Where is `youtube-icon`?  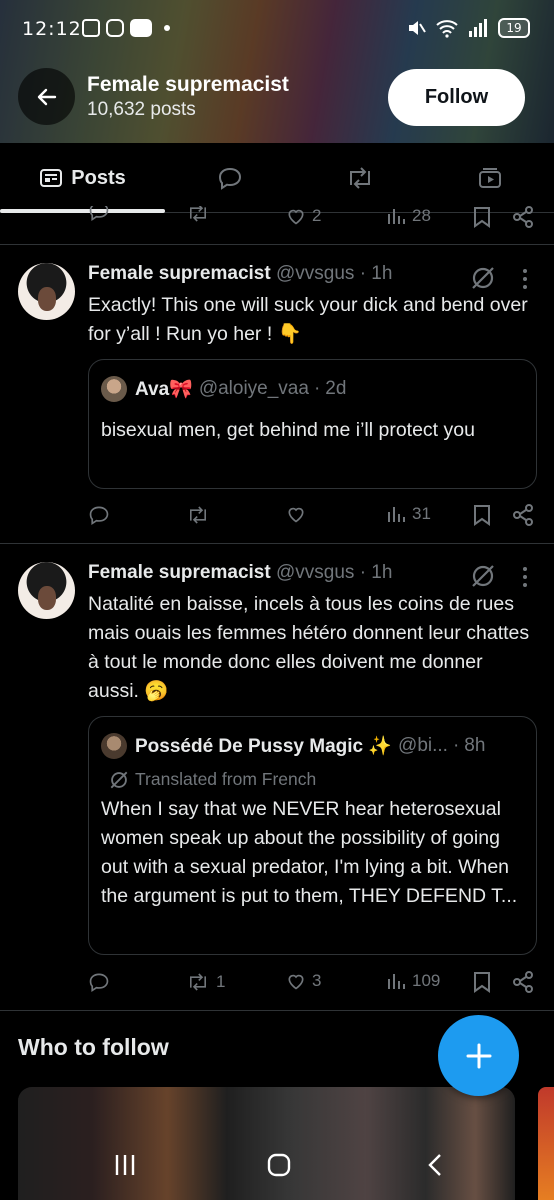
youtube-icon is located at coordinates (141, 28).